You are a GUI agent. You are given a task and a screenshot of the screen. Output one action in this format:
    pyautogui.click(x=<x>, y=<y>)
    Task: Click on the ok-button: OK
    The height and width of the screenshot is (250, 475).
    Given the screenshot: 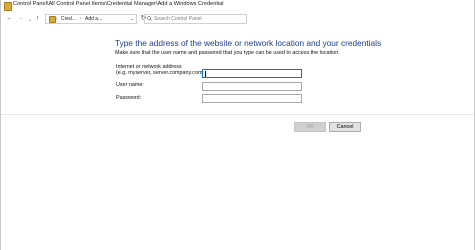 What is the action you would take?
    pyautogui.click(x=310, y=127)
    